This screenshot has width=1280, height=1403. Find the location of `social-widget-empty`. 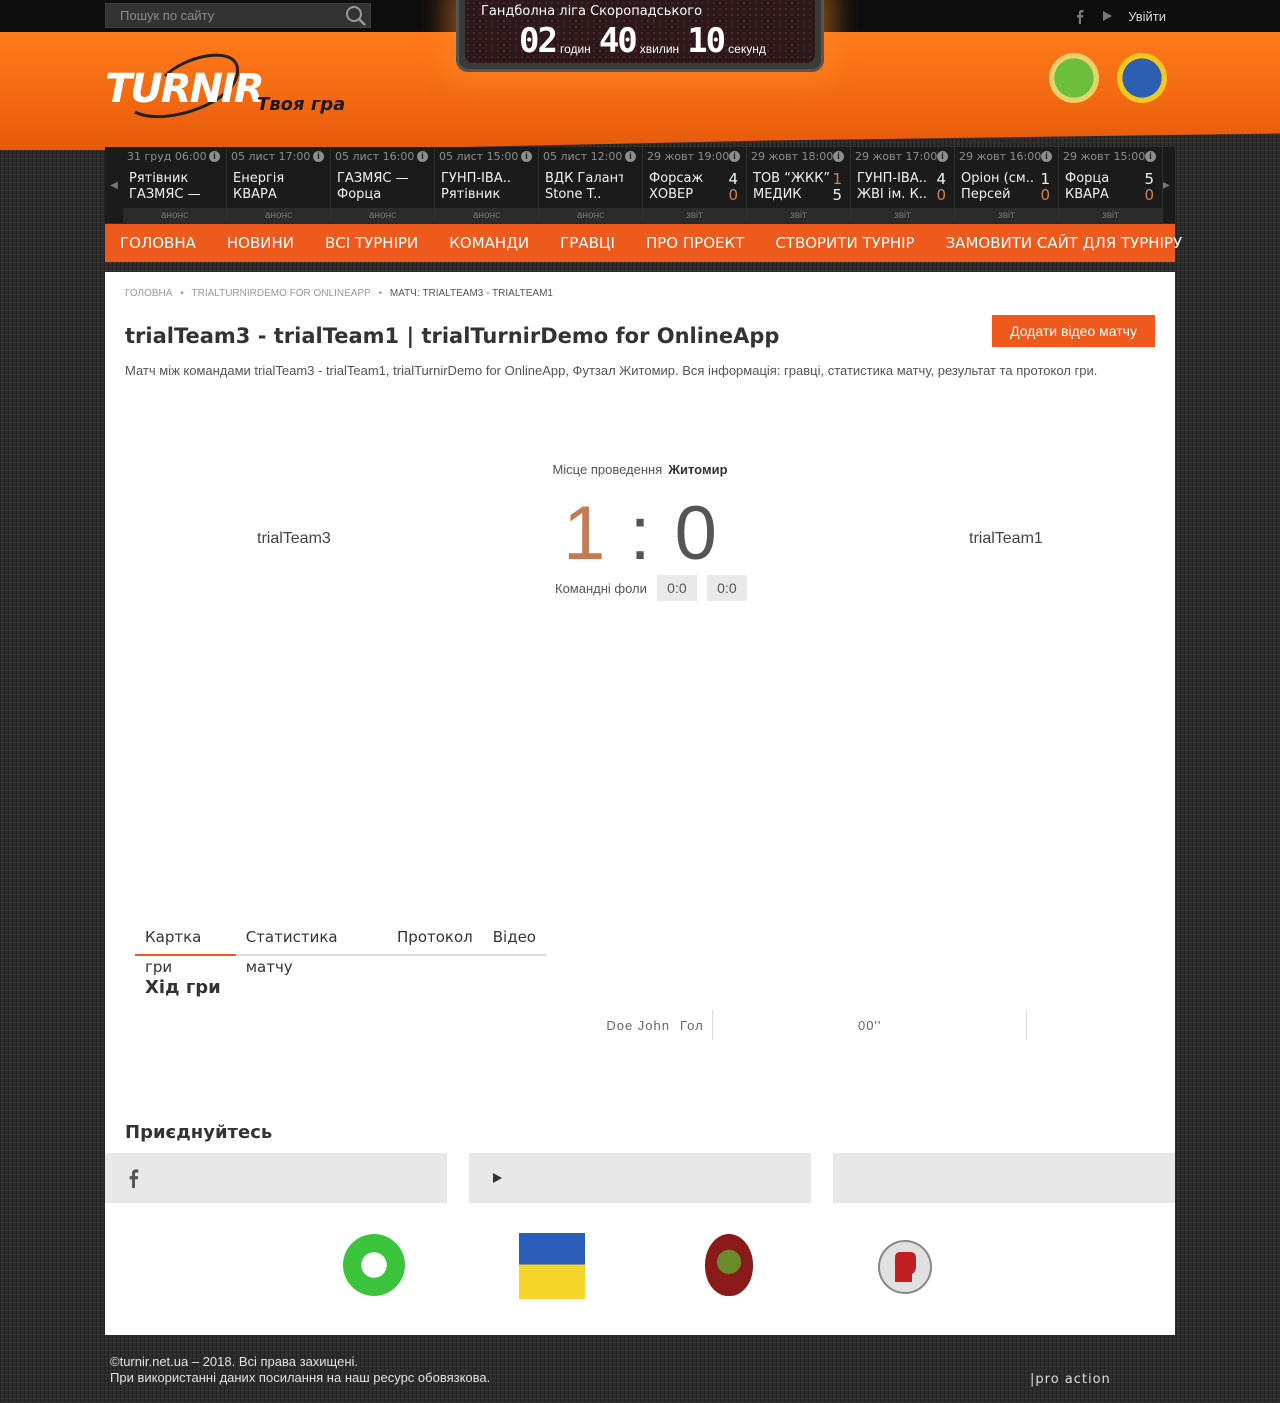

social-widget-empty is located at coordinates (1004, 1178).